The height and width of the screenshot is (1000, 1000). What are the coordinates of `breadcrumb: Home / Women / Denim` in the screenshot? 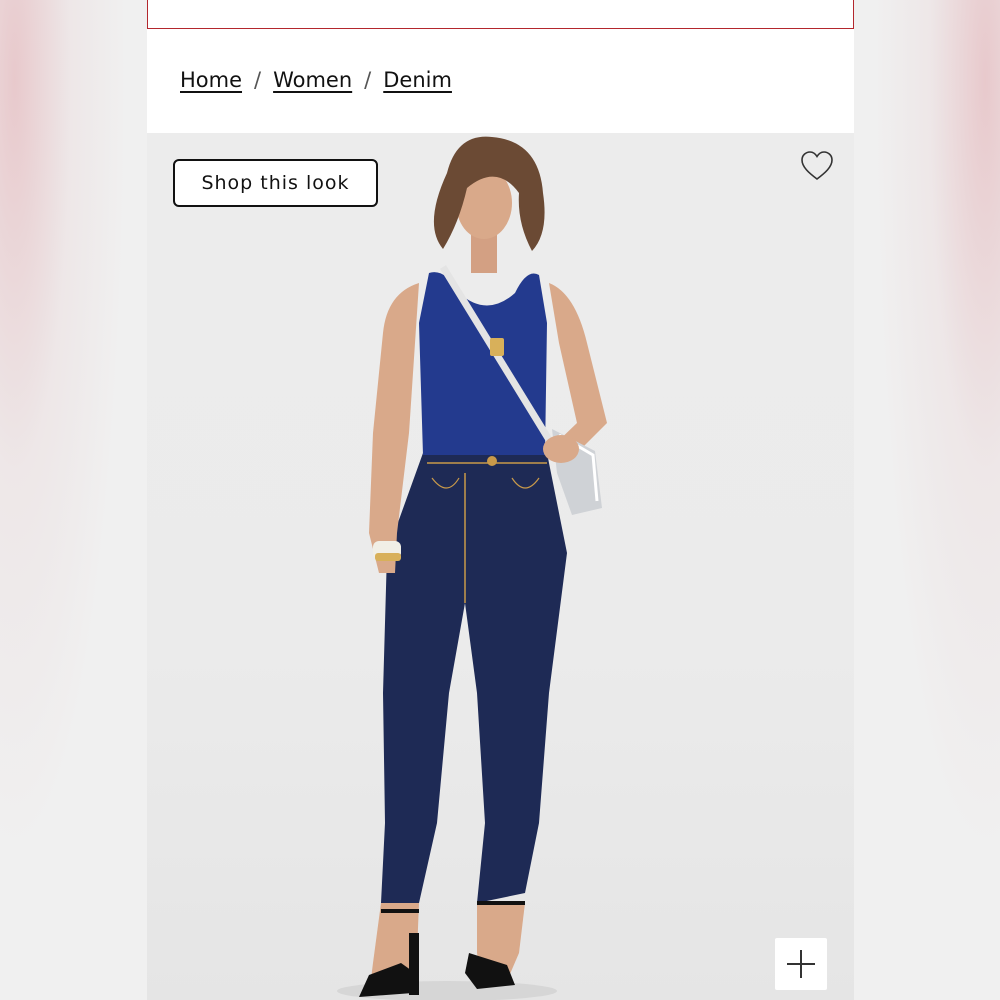 It's located at (316, 80).